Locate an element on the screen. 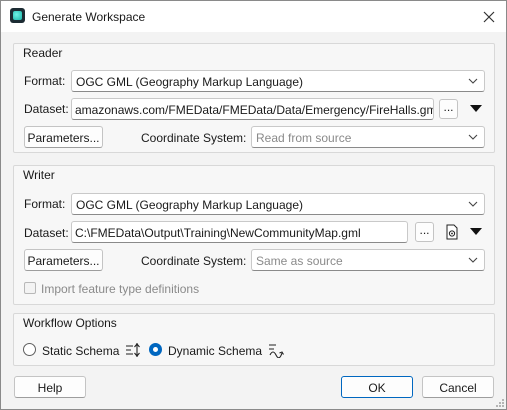 The image size is (507, 410). reader-format-value: OGC GML (Geography Markup Language) is located at coordinates (189, 82).